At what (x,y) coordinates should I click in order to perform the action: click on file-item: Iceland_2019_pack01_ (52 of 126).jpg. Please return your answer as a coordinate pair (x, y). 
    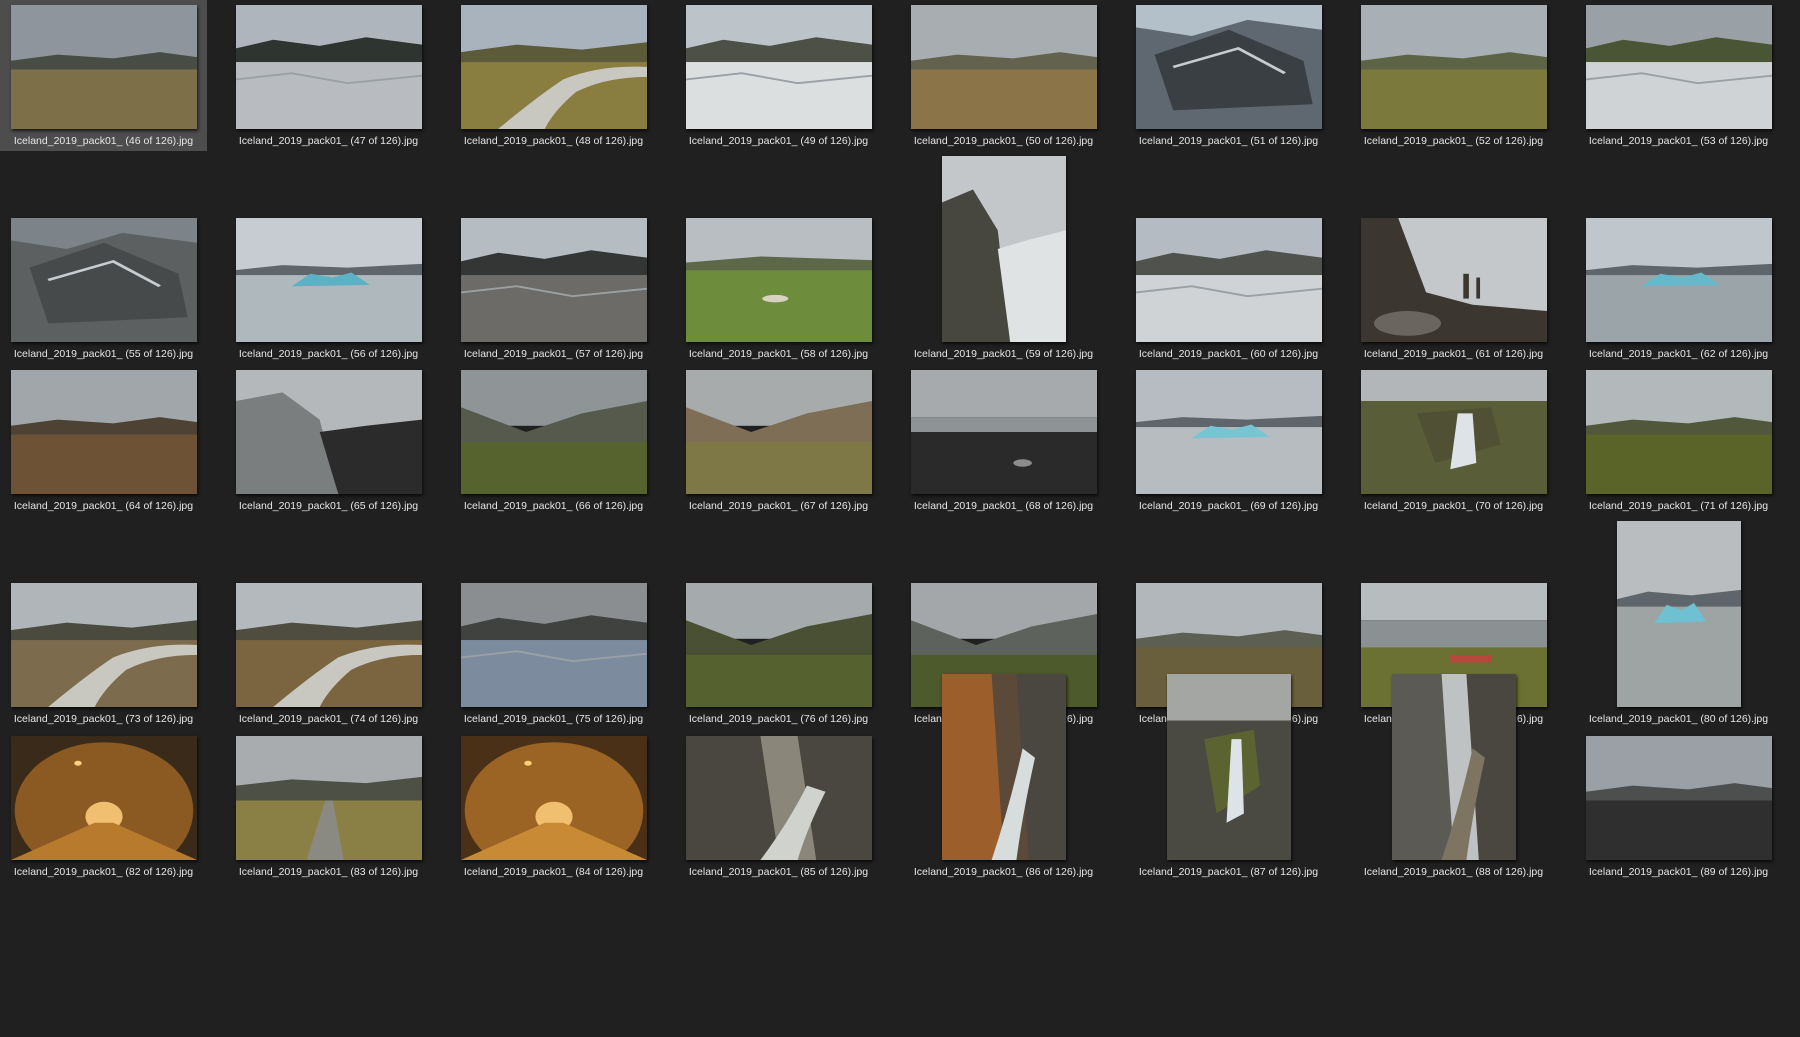
    Looking at the image, I should click on (1453, 75).